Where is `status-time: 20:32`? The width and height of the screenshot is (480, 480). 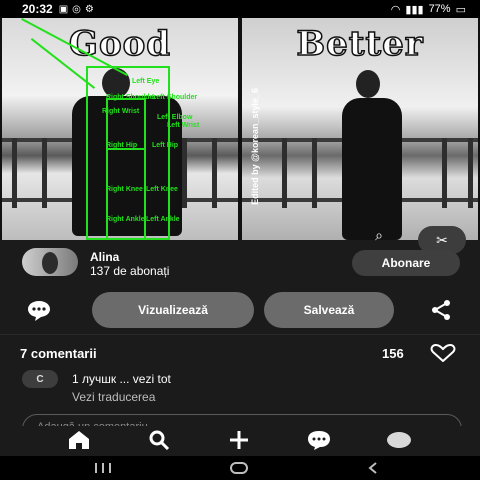 status-time: 20:32 is located at coordinates (37, 9).